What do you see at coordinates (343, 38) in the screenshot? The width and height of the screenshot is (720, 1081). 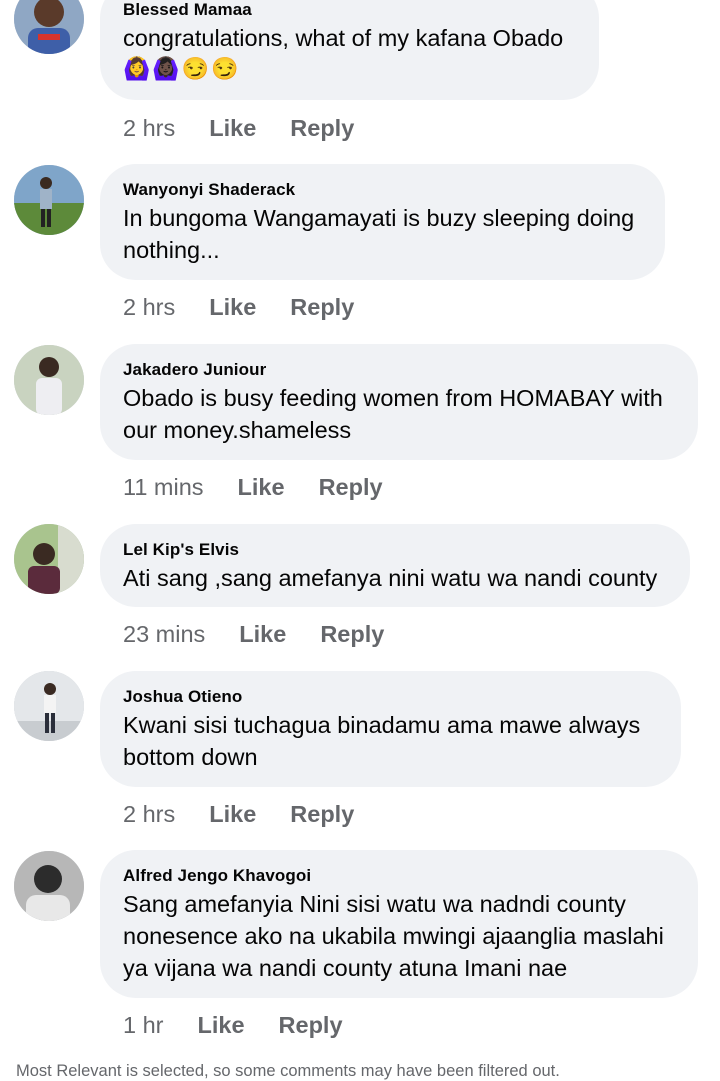 I see `comment-text: congratulations, what of my kafana Obado` at bounding box center [343, 38].